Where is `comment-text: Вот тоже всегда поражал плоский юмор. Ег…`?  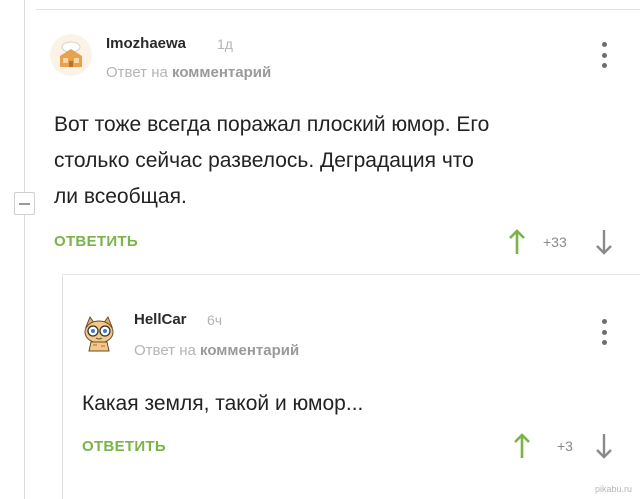
comment-text: Вот тоже всегда поражал плоский юмор. Ег… is located at coordinates (271, 161).